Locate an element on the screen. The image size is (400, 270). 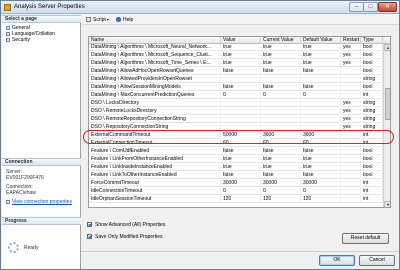
link-icon is located at coordinates (8, 201).